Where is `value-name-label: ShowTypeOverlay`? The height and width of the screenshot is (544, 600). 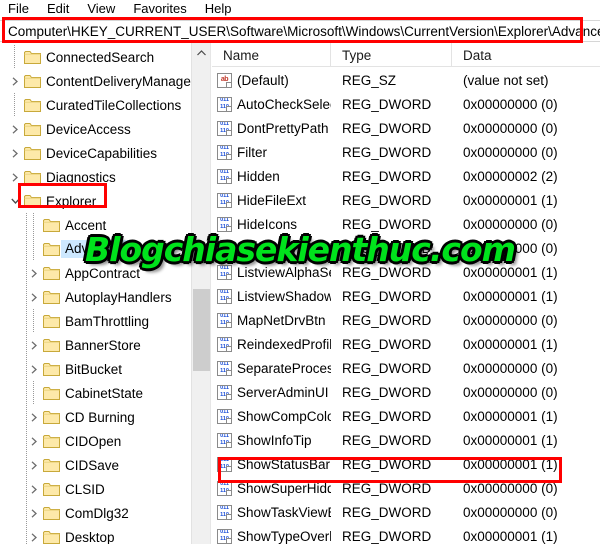 value-name-label: ShowTypeOverlay is located at coordinates (284, 536).